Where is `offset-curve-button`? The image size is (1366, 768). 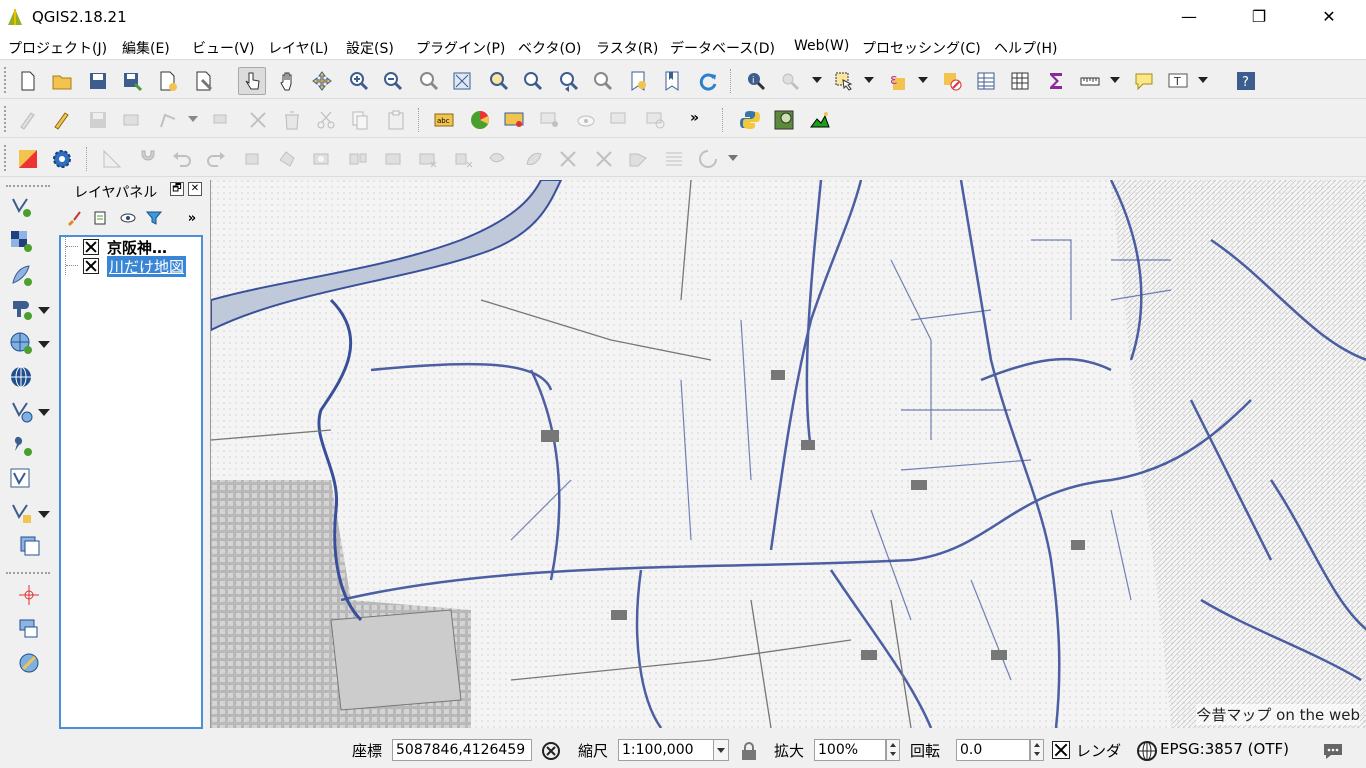
offset-curve-button is located at coordinates (534, 159).